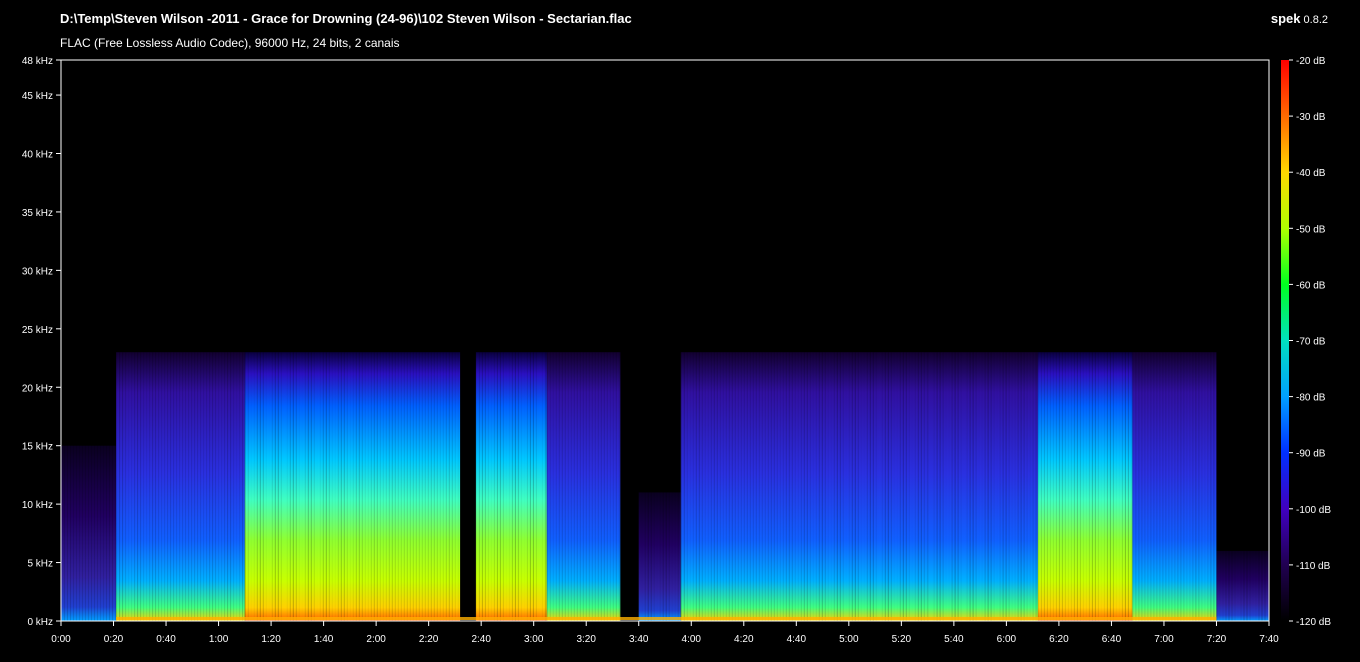  What do you see at coordinates (37, 155) in the screenshot?
I see `frequency-tick-label: 40 kHz` at bounding box center [37, 155].